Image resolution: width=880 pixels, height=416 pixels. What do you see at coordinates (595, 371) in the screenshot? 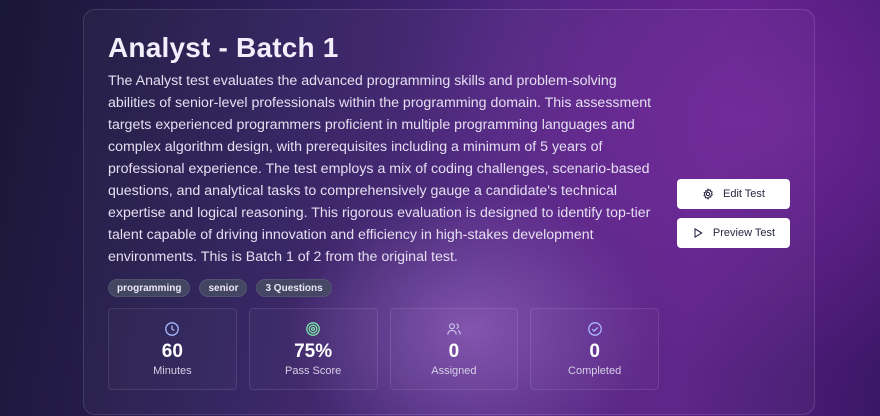
I see `stat-label: Completed` at bounding box center [595, 371].